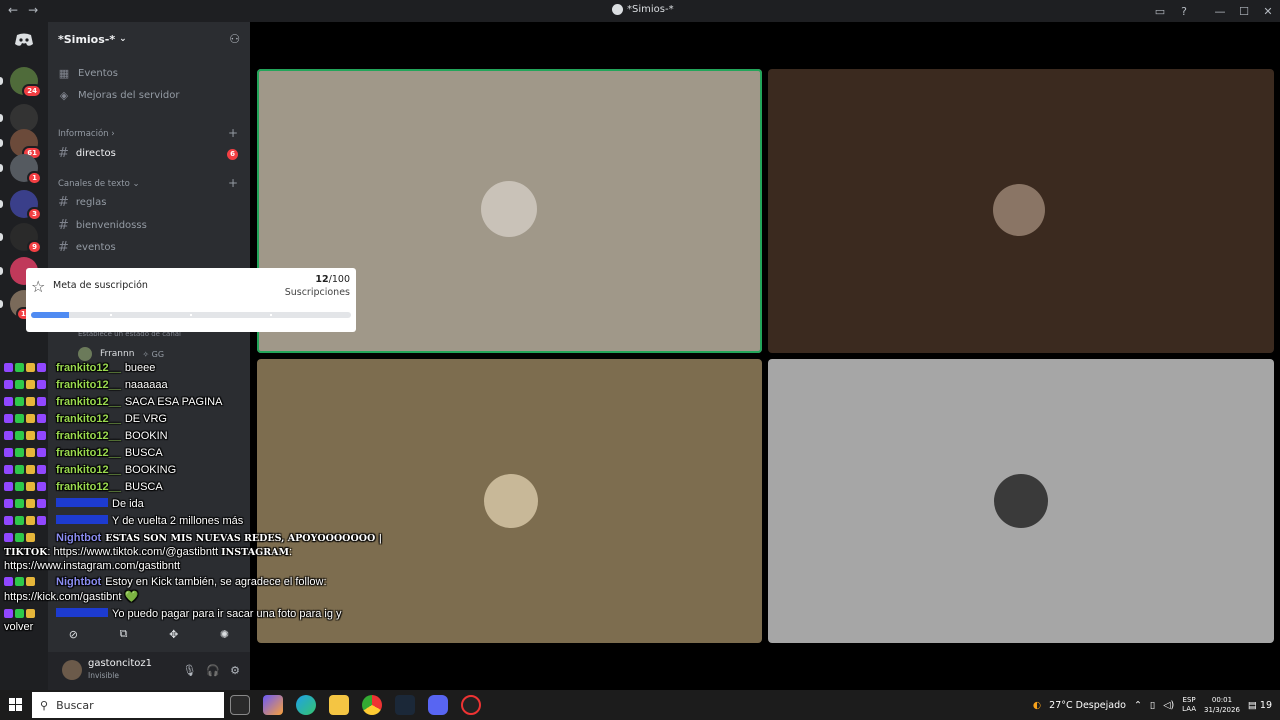 The height and width of the screenshot is (720, 1280). What do you see at coordinates (26, 205) in the screenshot?
I see `server-icon: 3` at bounding box center [26, 205].